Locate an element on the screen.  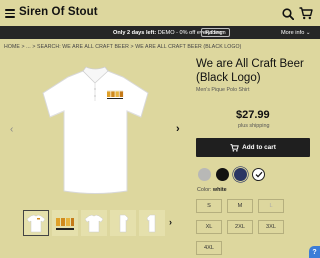
beer-logo-thumbnail-icon is located at coordinates (65, 224).